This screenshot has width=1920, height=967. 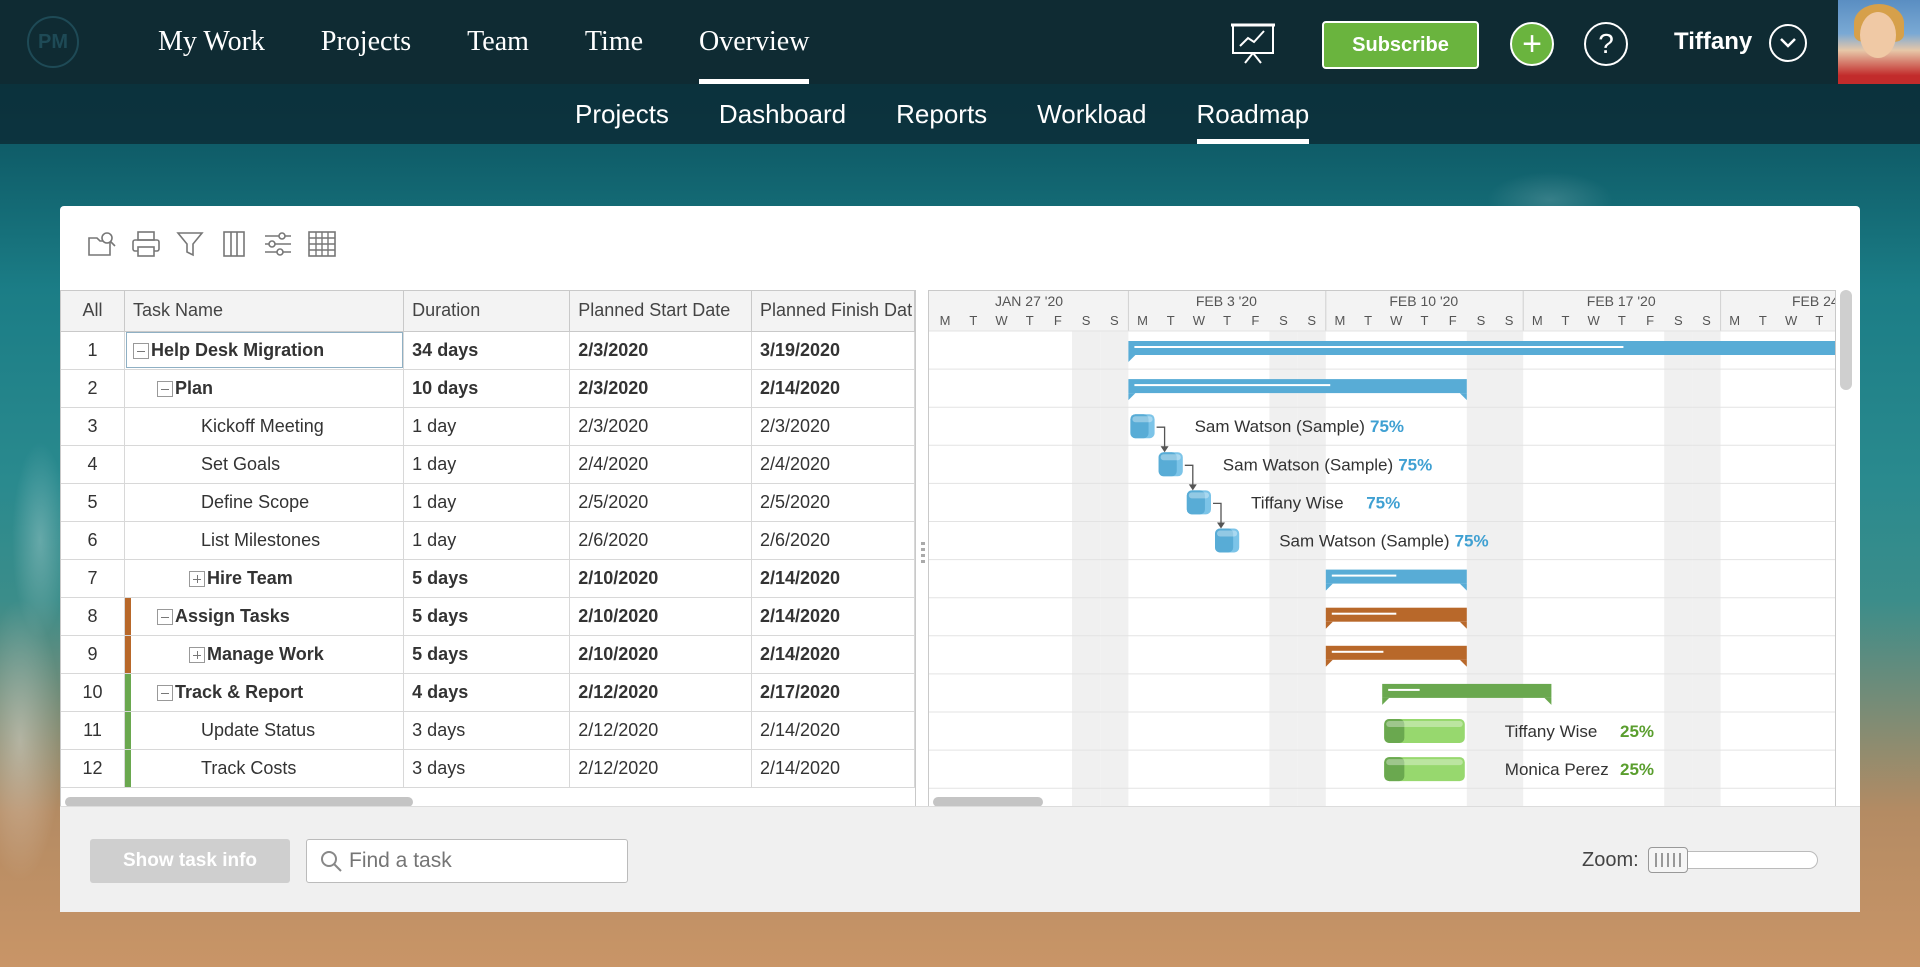 What do you see at coordinates (488, 692) in the screenshot?
I see `table-row: 10 Track & Report 4 days 2/12/2020 2/17/2020` at bounding box center [488, 692].